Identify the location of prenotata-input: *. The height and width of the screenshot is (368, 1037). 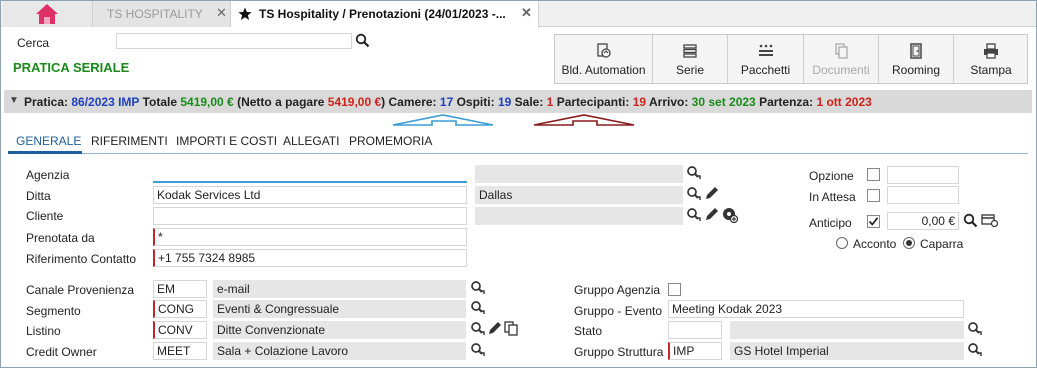
(310, 237).